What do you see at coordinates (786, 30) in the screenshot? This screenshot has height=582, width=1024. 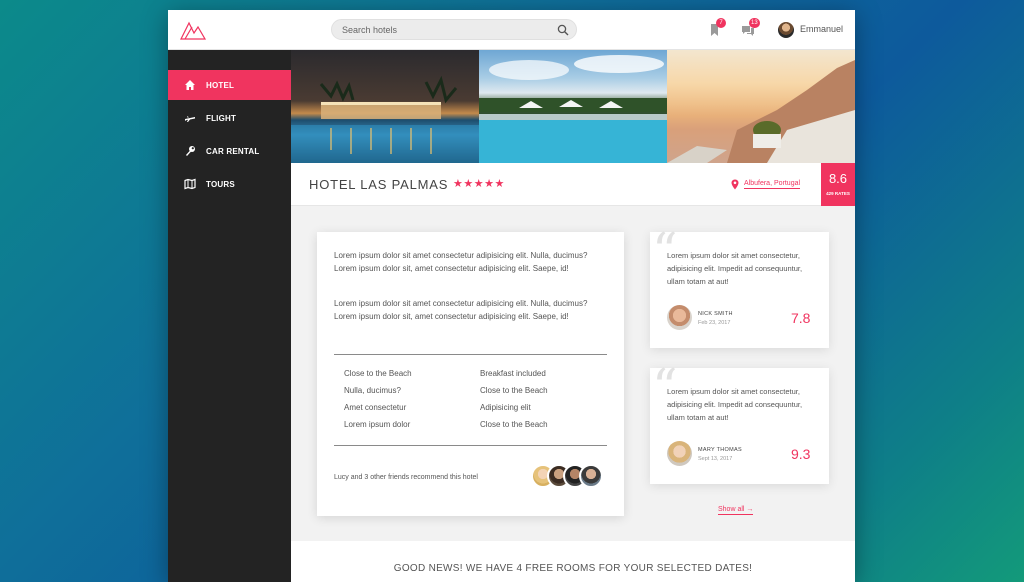 I see `avatar` at bounding box center [786, 30].